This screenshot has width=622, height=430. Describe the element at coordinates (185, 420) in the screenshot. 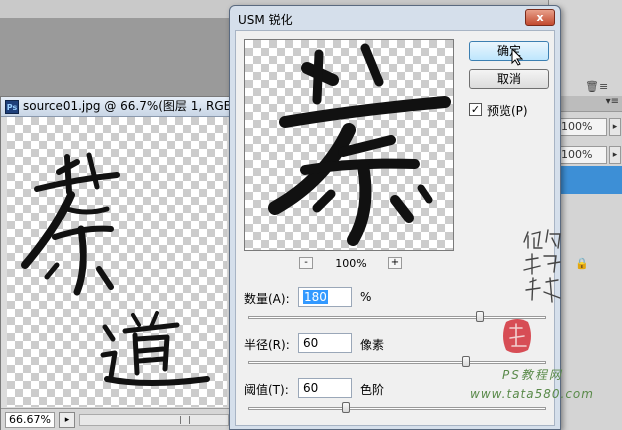

I see `scrollbar-grip` at that location.